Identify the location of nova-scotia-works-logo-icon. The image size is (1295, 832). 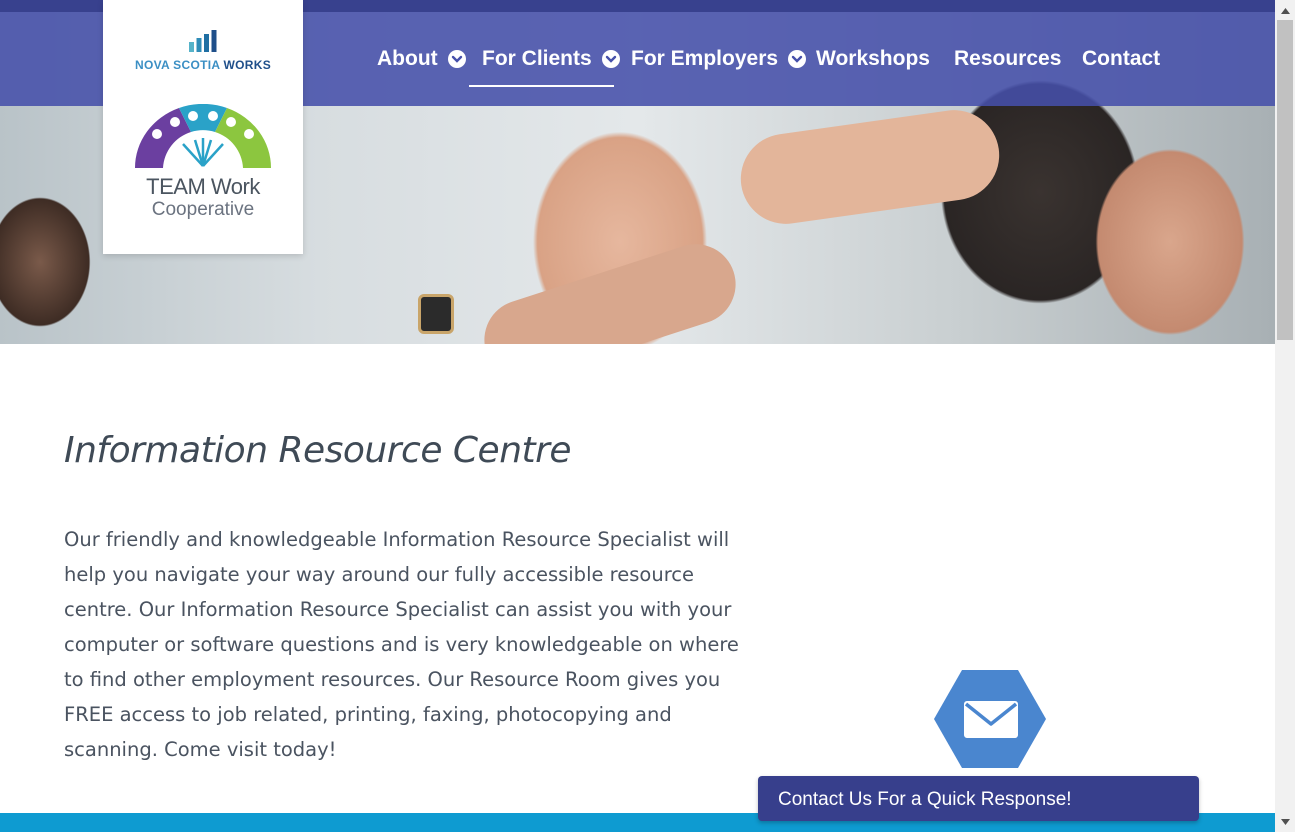
(203, 41).